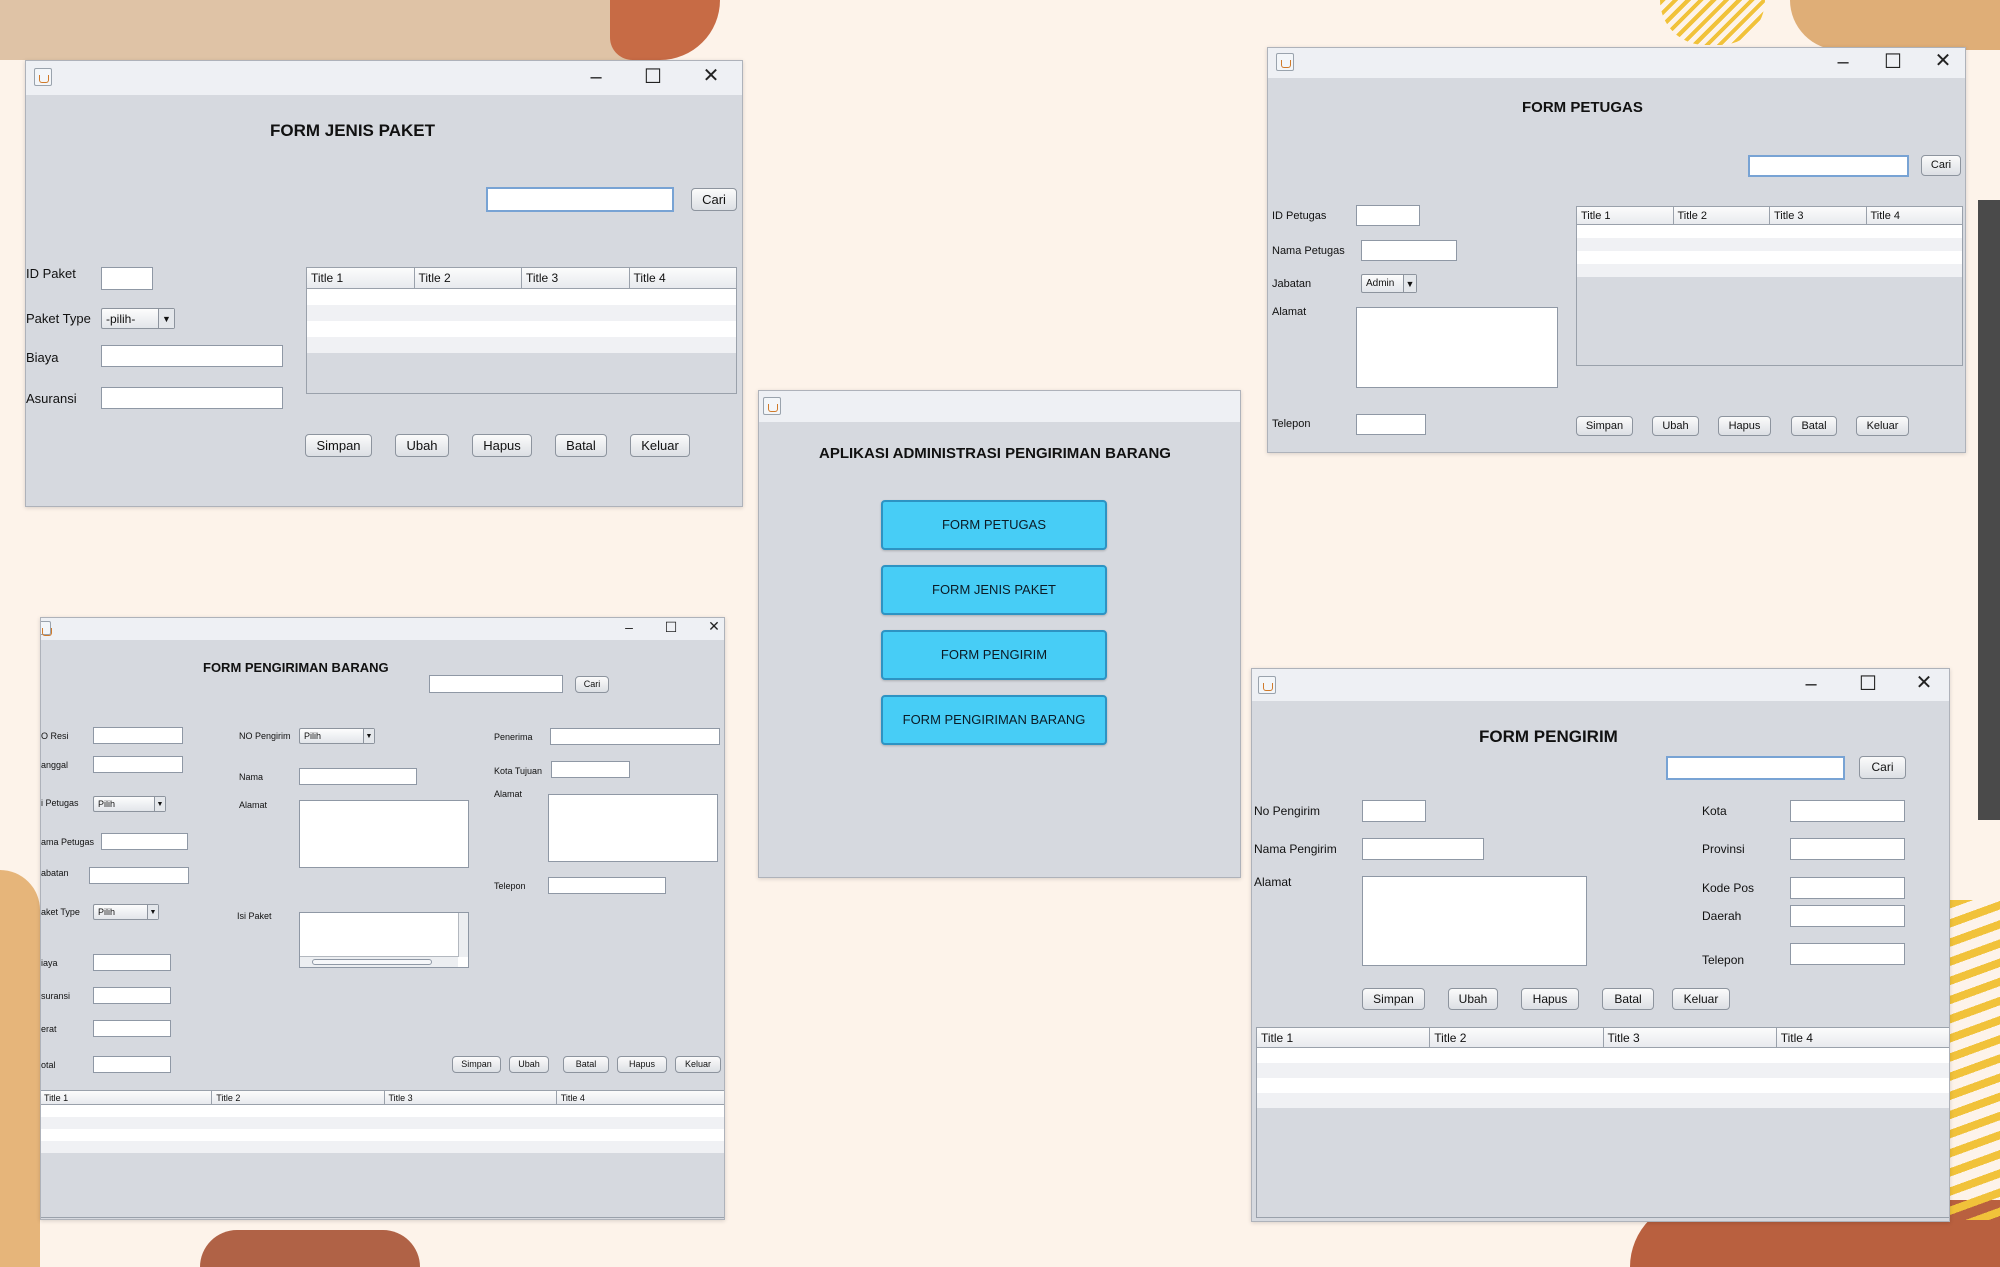 The image size is (2000, 1267). I want to click on jabatan-select: Admin ▼, so click(1389, 283).